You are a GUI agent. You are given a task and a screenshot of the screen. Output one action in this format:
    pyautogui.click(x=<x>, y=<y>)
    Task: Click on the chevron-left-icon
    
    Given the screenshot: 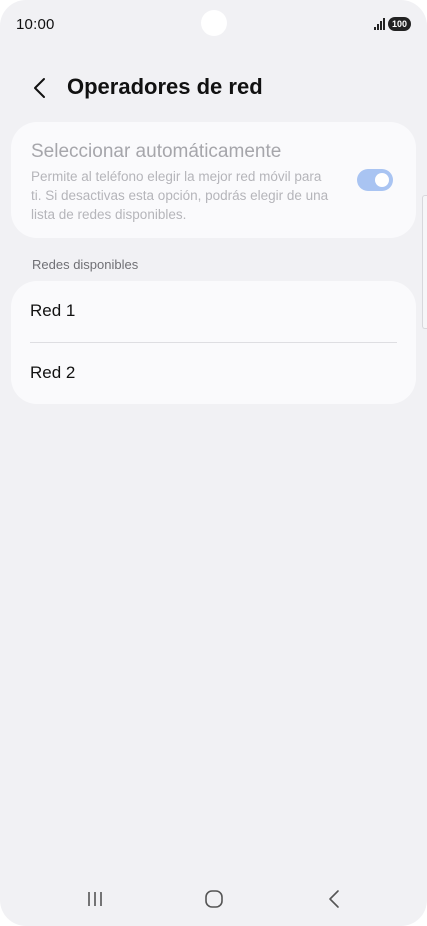 What is the action you would take?
    pyautogui.click(x=39, y=88)
    